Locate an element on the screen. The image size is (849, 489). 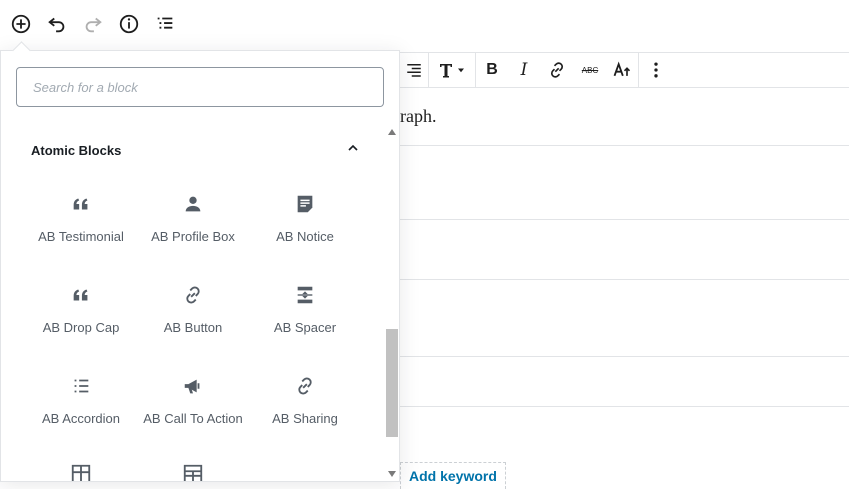
more-options-button is located at coordinates (656, 70).